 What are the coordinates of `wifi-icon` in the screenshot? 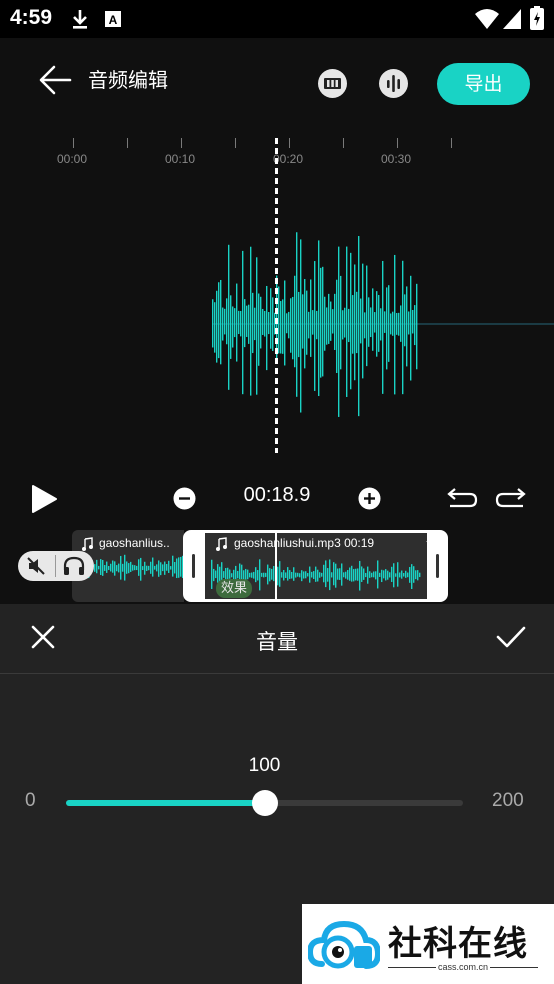 It's located at (487, 19).